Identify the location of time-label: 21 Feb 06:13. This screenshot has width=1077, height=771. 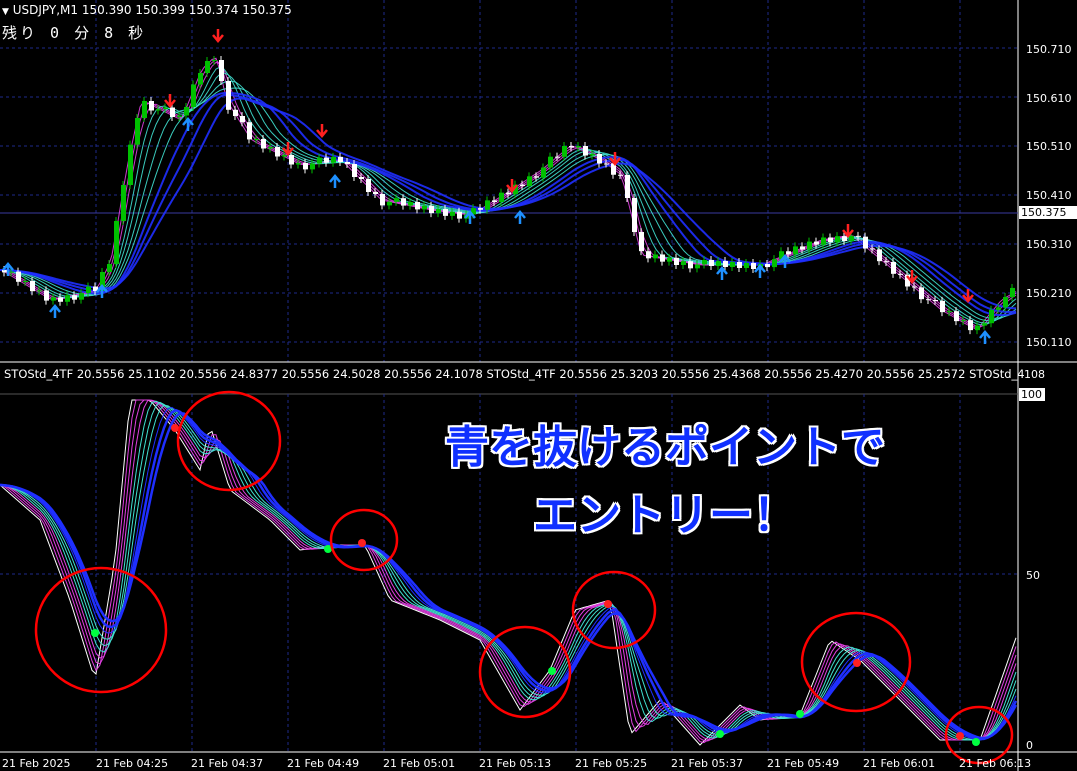
(995, 763).